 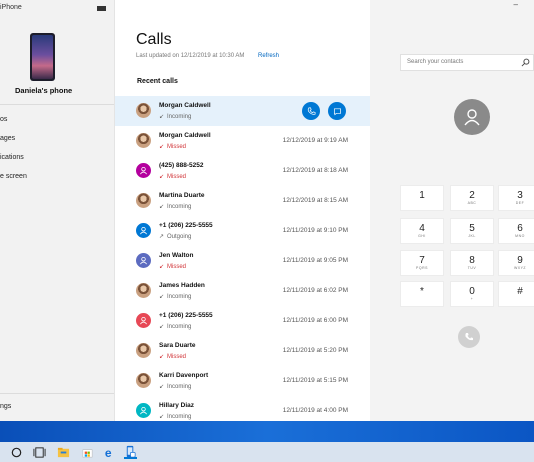 I want to click on dial-key-letters: MNO, so click(x=520, y=236).